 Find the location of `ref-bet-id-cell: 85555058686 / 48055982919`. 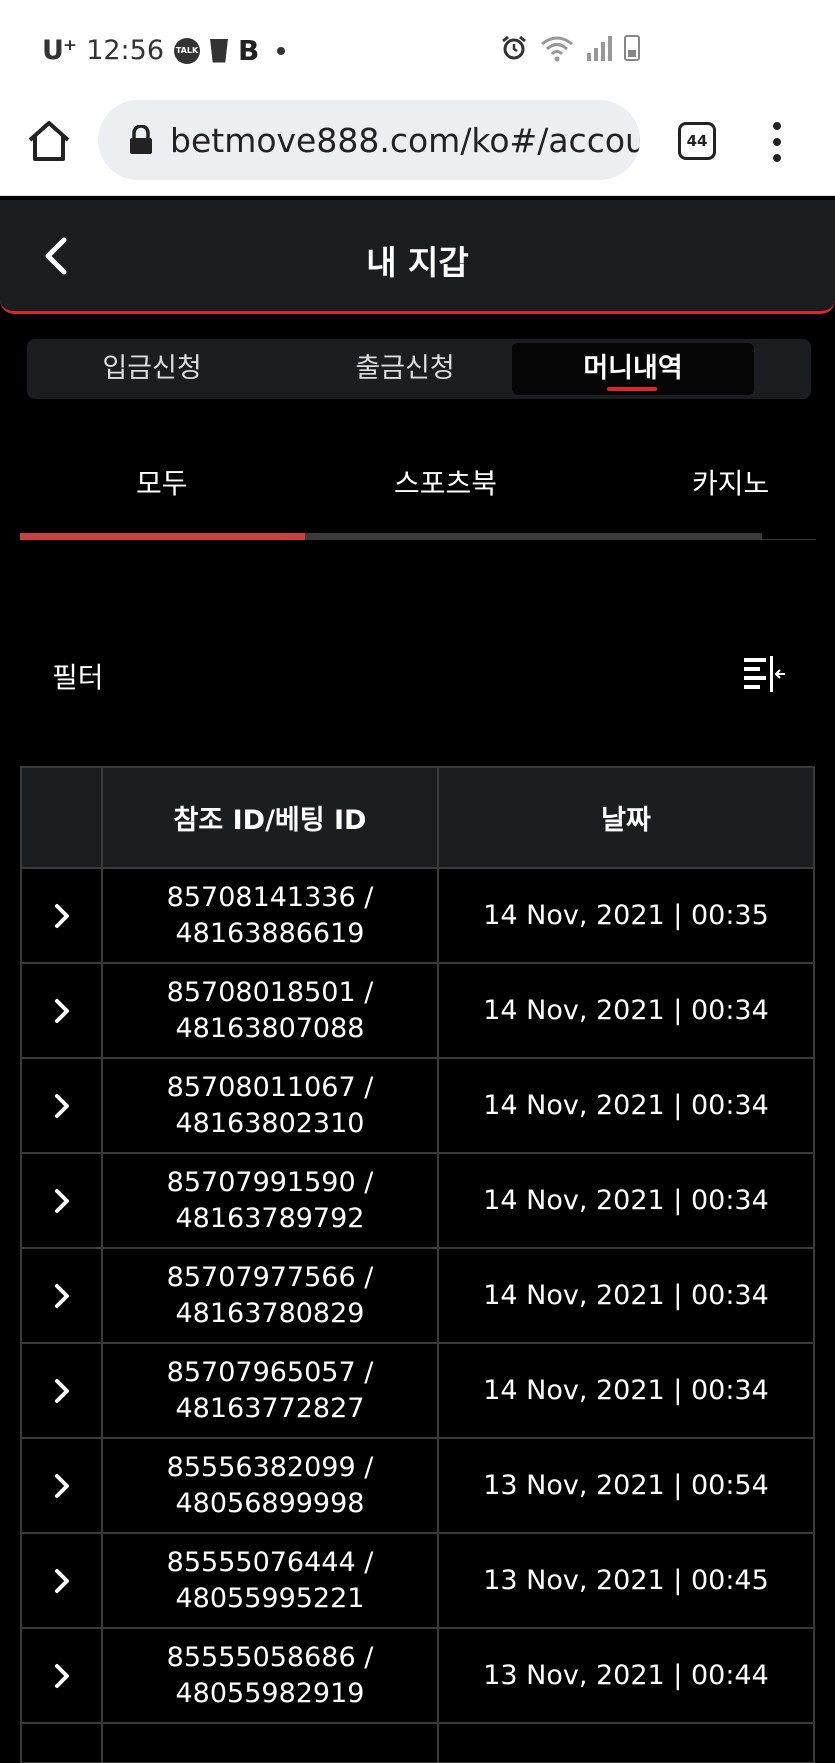

ref-bet-id-cell: 85555058686 / 48055982919 is located at coordinates (271, 1675).